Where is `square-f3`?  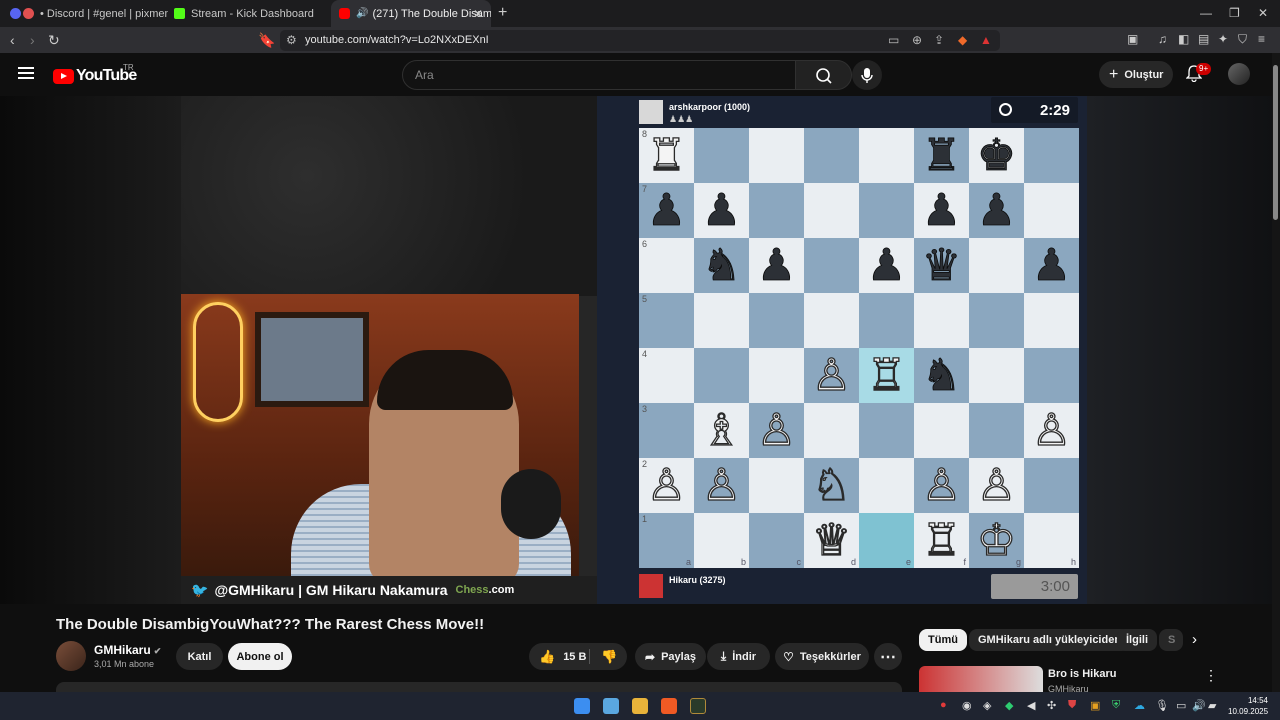 square-f3 is located at coordinates (941, 430).